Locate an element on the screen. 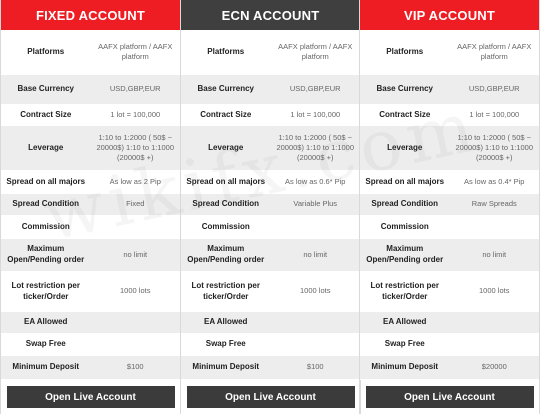  row-min-deposit: Minimum Deposit $20000 is located at coordinates (449, 368).